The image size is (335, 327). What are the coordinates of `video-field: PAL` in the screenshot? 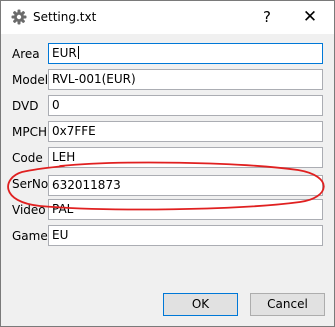 It's located at (185, 209).